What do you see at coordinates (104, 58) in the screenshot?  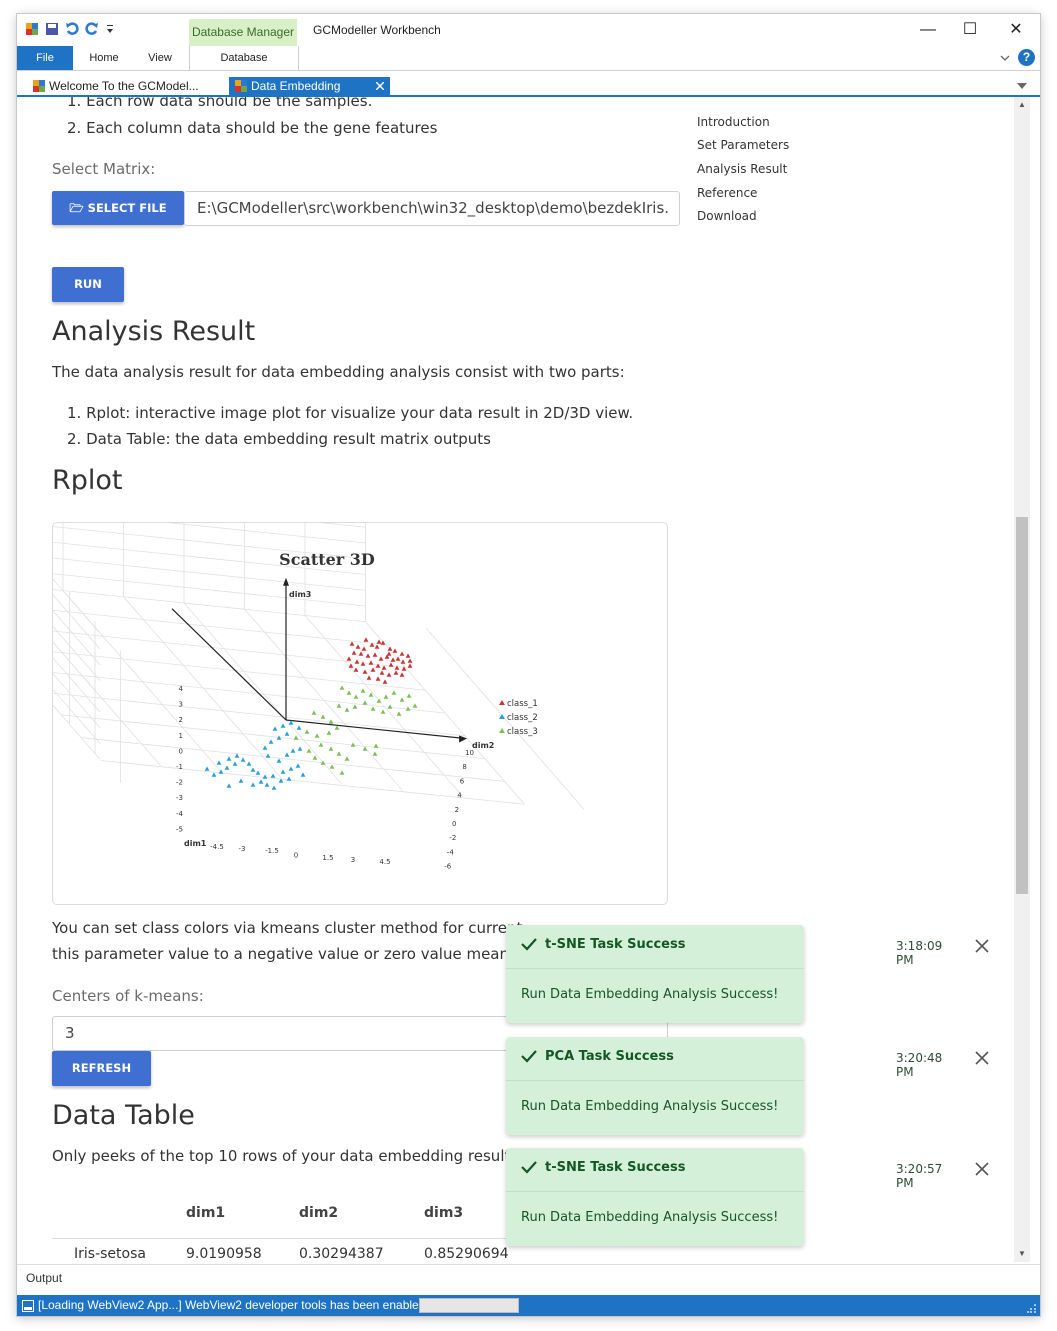 I see `tab-home: Home` at bounding box center [104, 58].